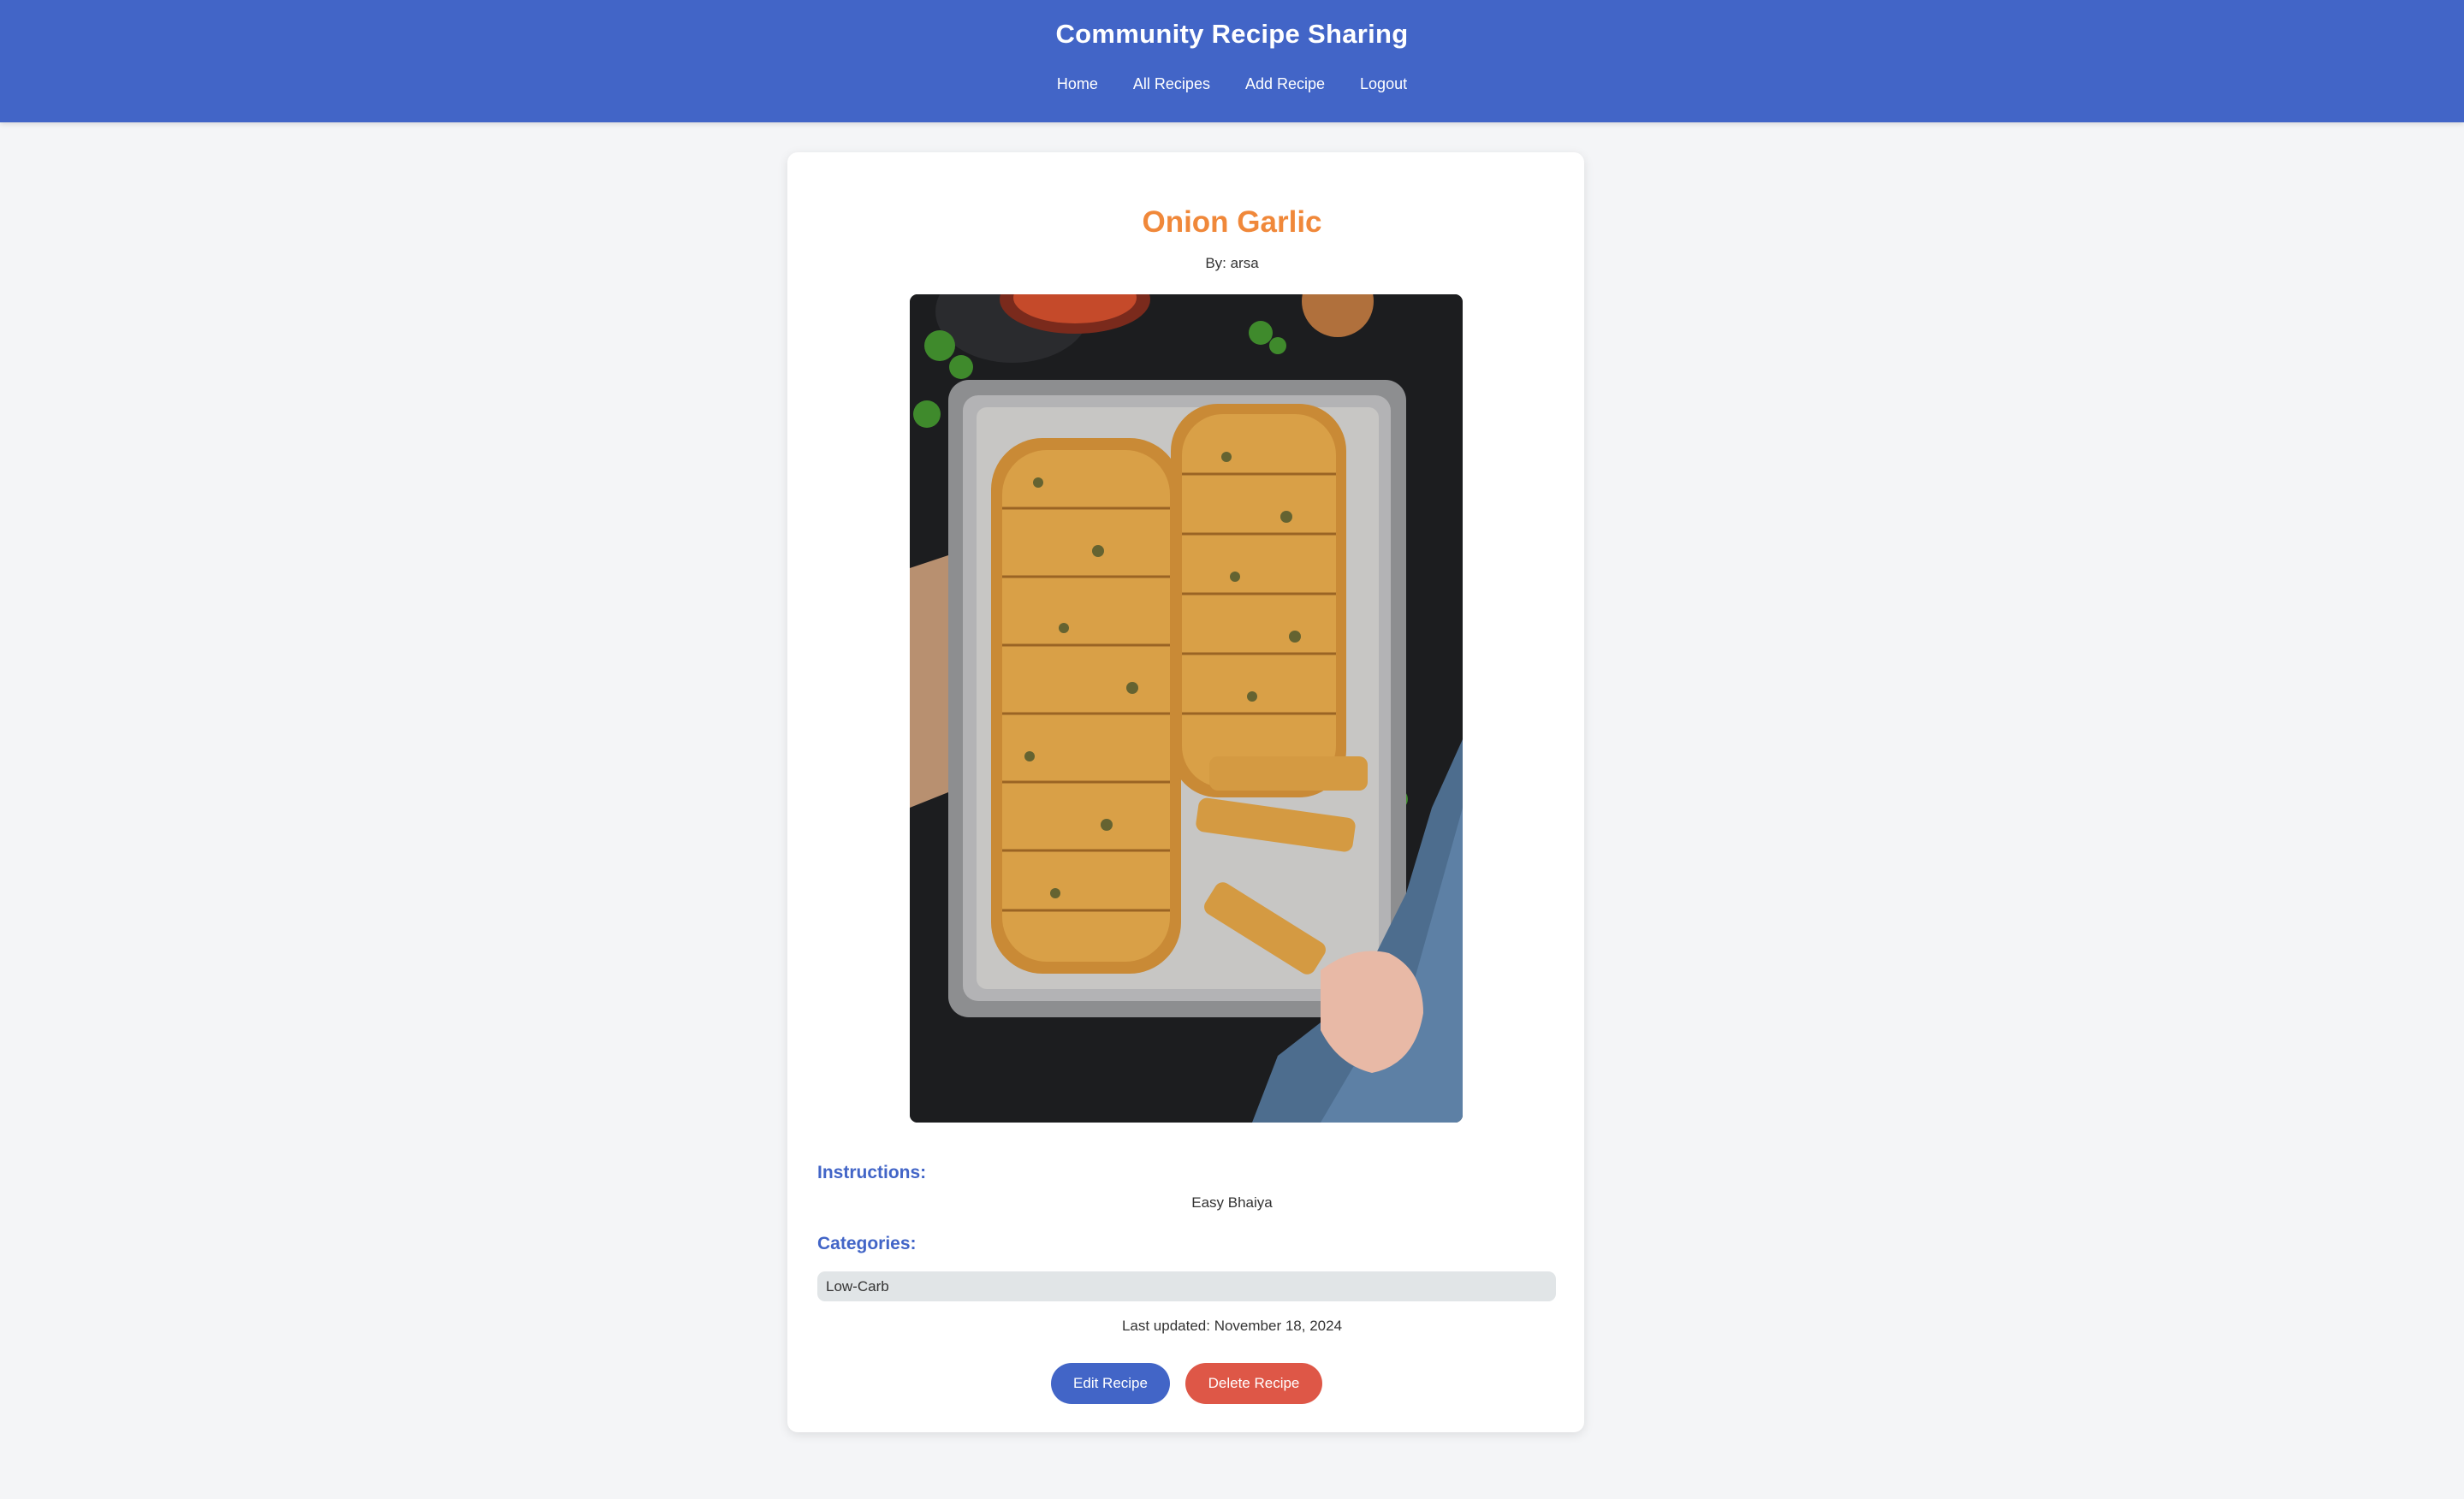 The image size is (2464, 1499). What do you see at coordinates (1285, 84) in the screenshot?
I see `nav-add-recipe-link: Add Recipe` at bounding box center [1285, 84].